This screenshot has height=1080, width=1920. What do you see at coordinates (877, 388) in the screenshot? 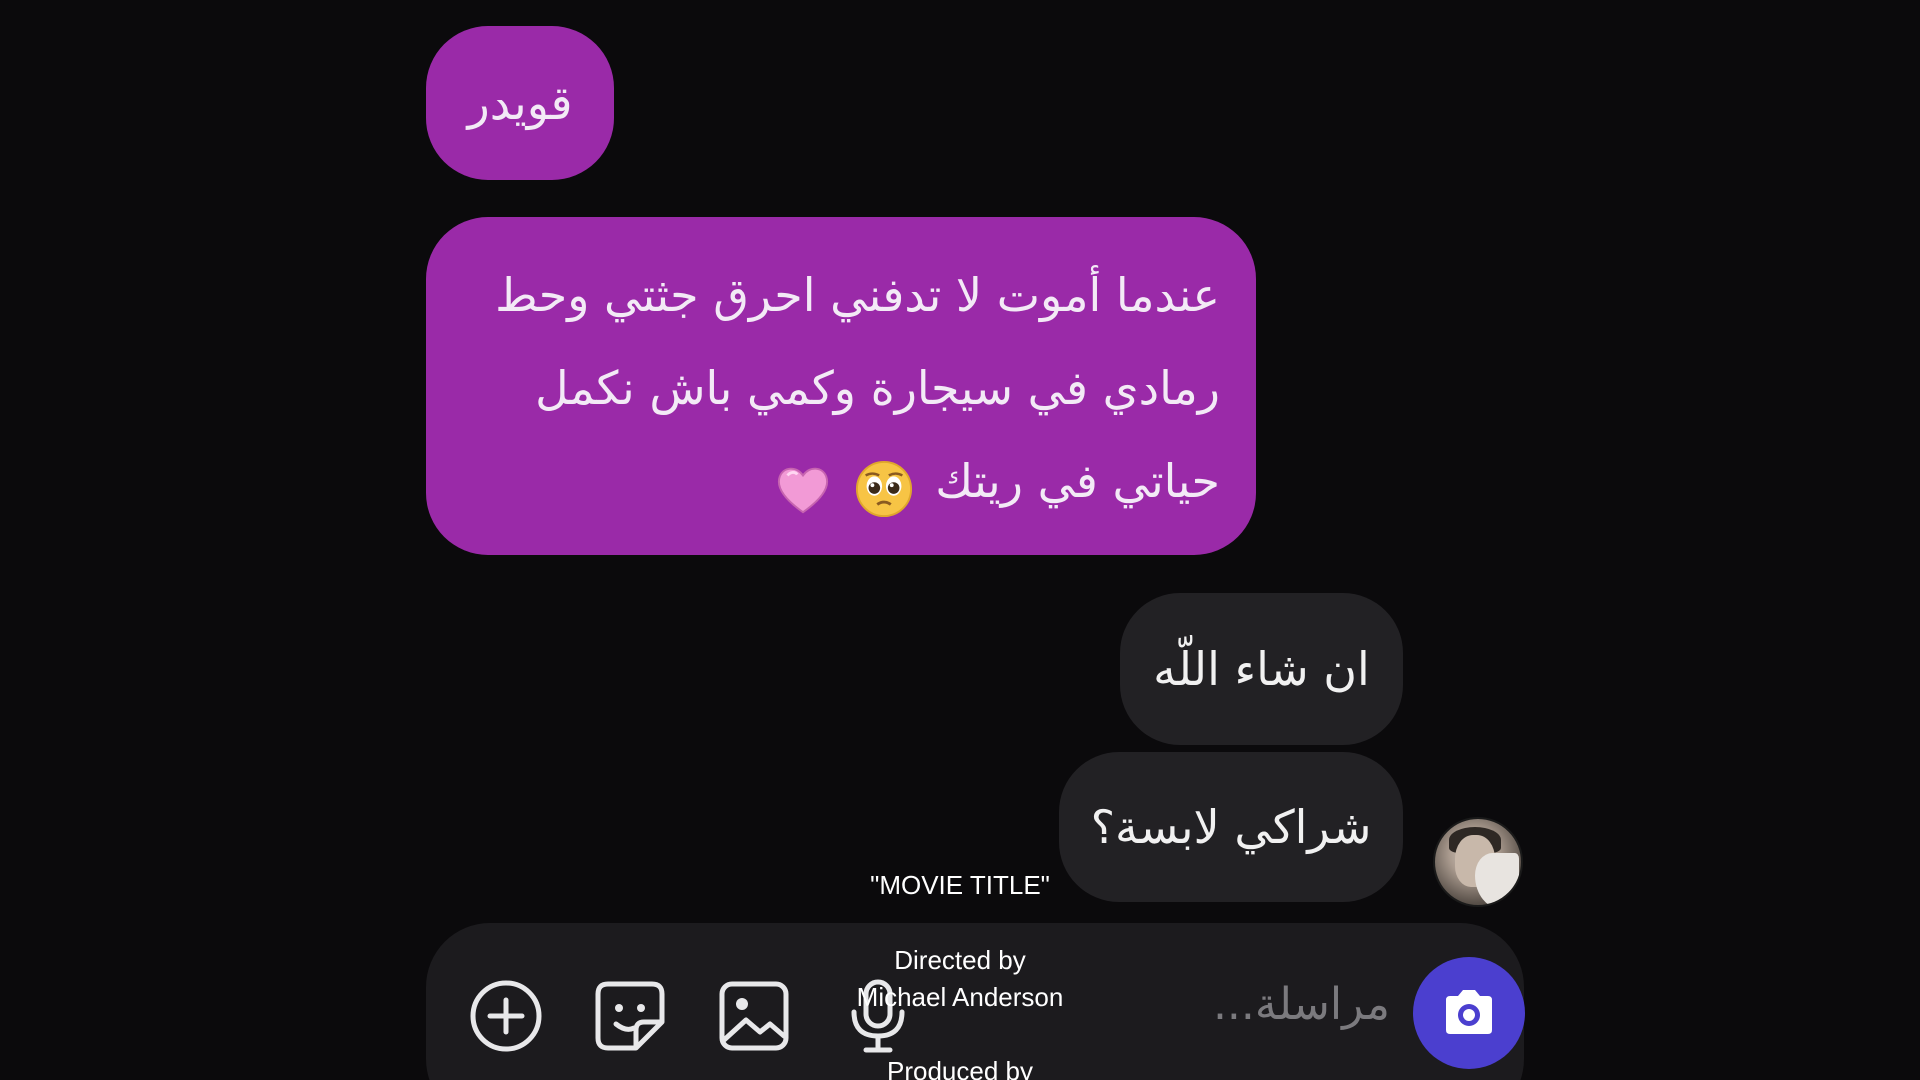
I see `message-text-line: رمادي في سيجارة وكمي باش نكمل` at bounding box center [877, 388].